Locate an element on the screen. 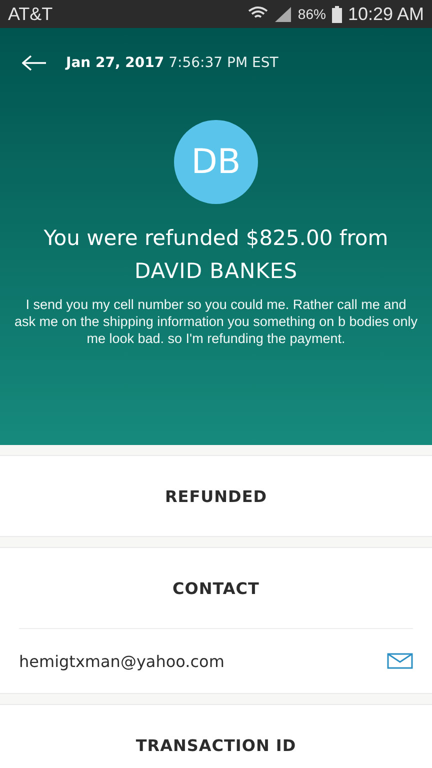 The width and height of the screenshot is (432, 768). section-title: CONTACT is located at coordinates (216, 589).